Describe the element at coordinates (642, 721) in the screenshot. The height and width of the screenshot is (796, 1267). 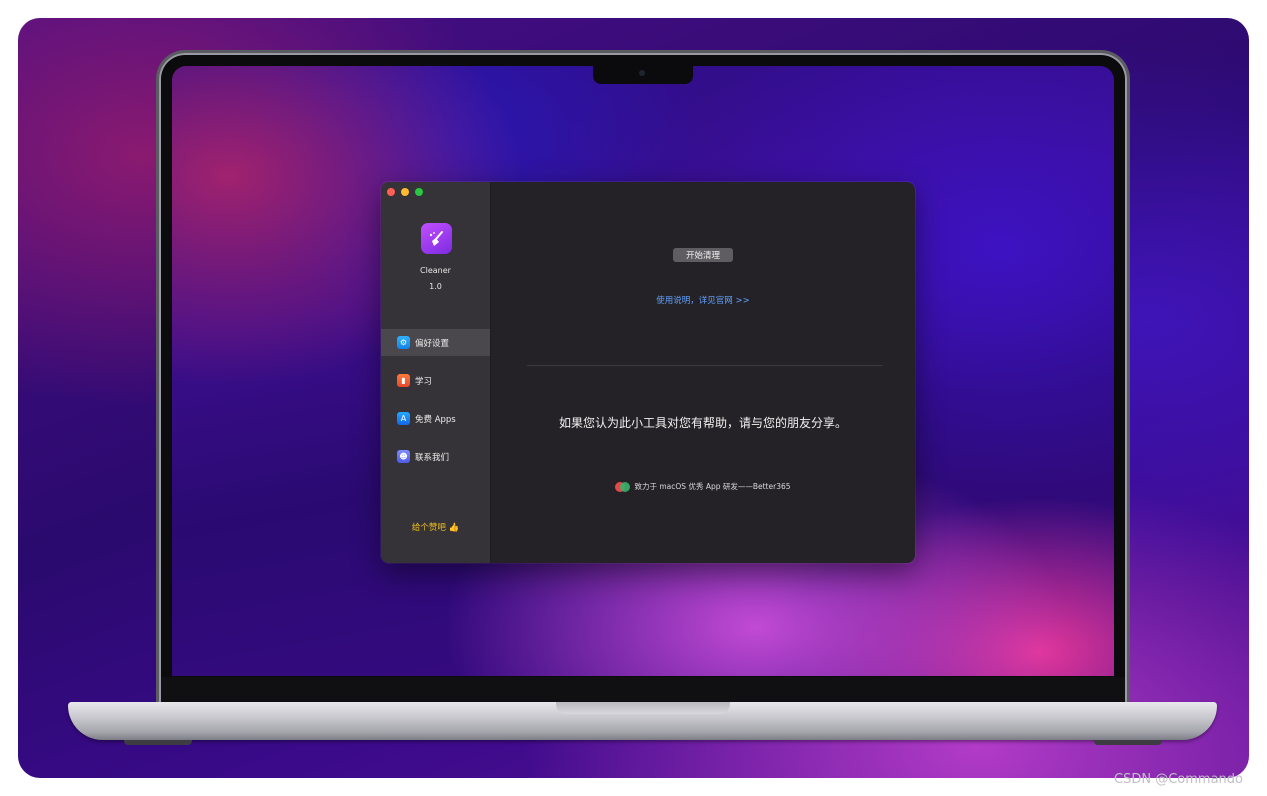
I see `laptop-base` at that location.